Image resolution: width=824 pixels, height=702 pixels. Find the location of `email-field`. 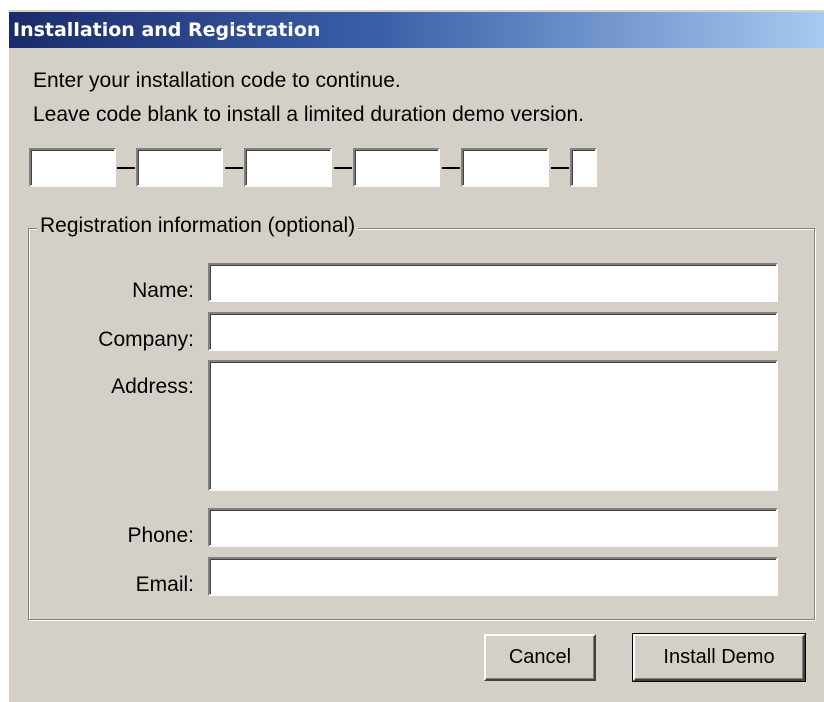

email-field is located at coordinates (493, 576).